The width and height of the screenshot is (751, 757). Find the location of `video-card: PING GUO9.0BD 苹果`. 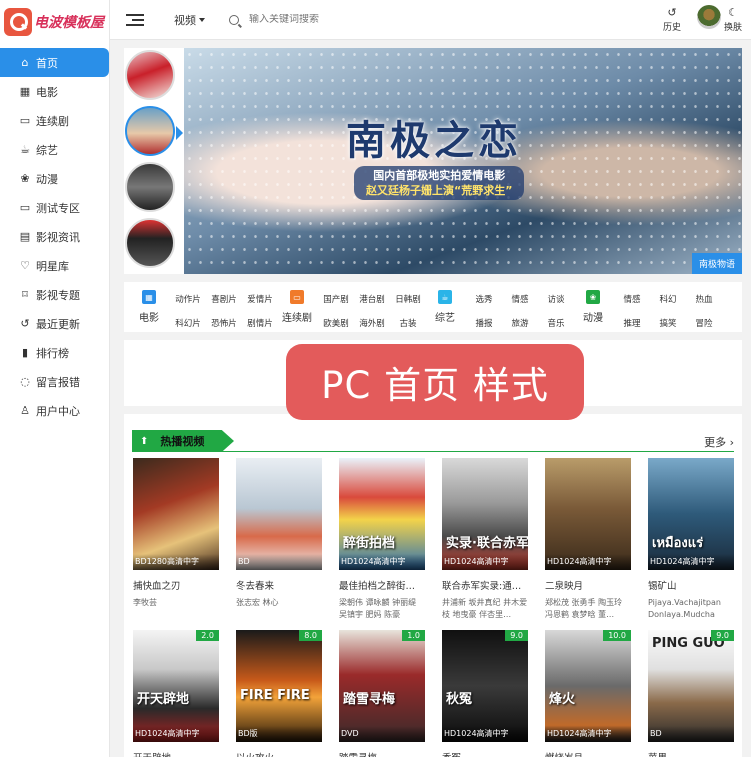

video-card: PING GUO9.0BD 苹果 is located at coordinates (691, 693).